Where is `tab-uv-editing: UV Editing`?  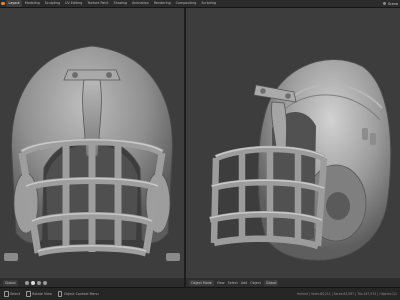 tab-uv-editing: UV Editing is located at coordinates (74, 3).